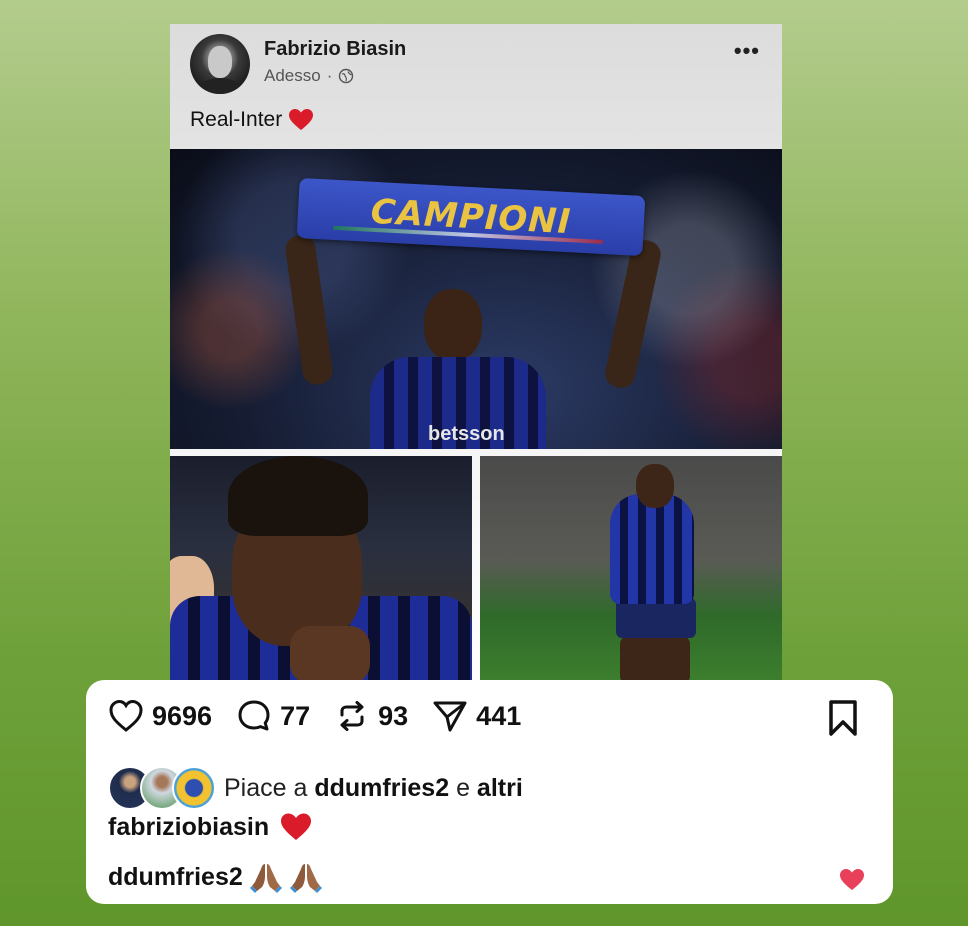  Describe the element at coordinates (466, 434) in the screenshot. I see `shirt-sponsor: betsson` at that location.